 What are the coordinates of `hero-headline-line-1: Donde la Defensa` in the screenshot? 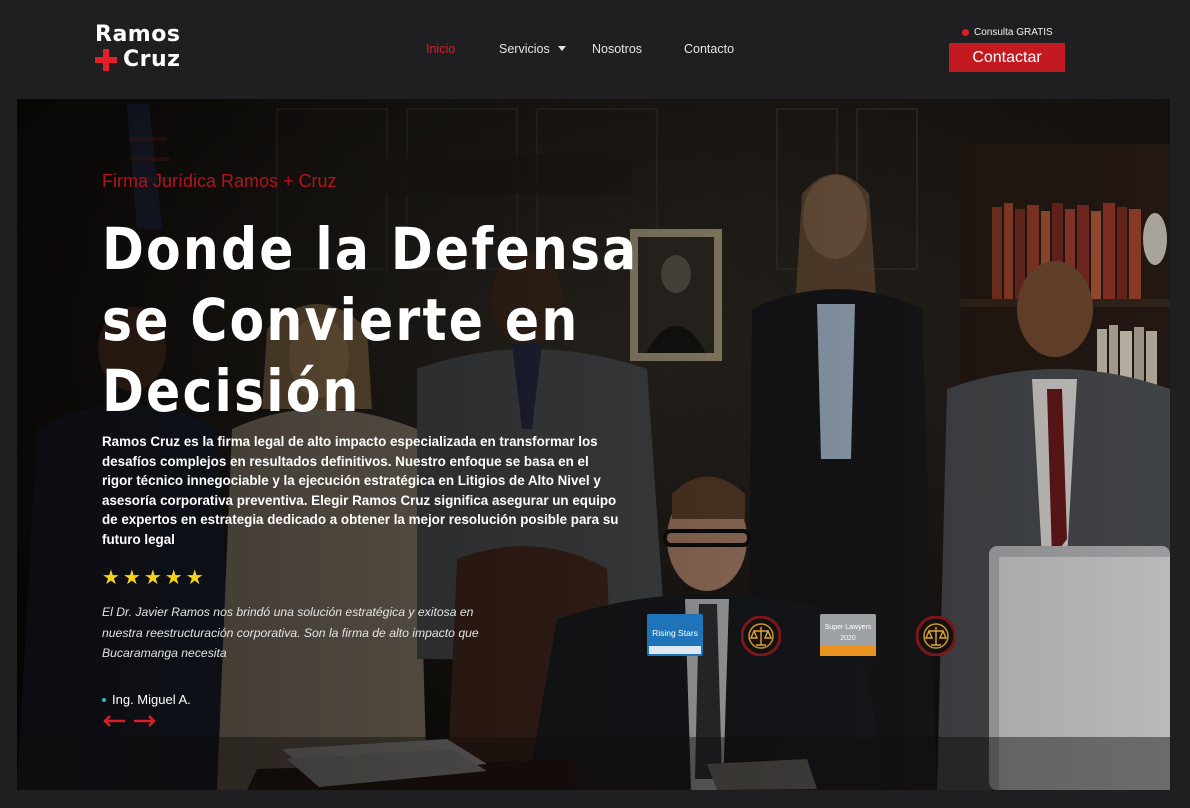 It's located at (370, 249).